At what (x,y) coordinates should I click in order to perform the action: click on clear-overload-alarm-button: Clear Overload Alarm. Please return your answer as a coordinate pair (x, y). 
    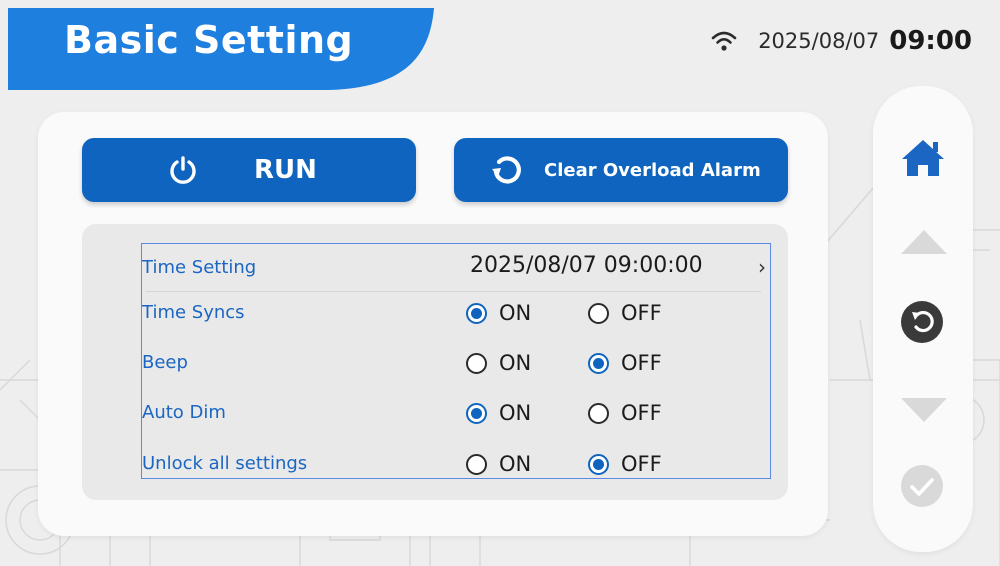
    Looking at the image, I should click on (621, 170).